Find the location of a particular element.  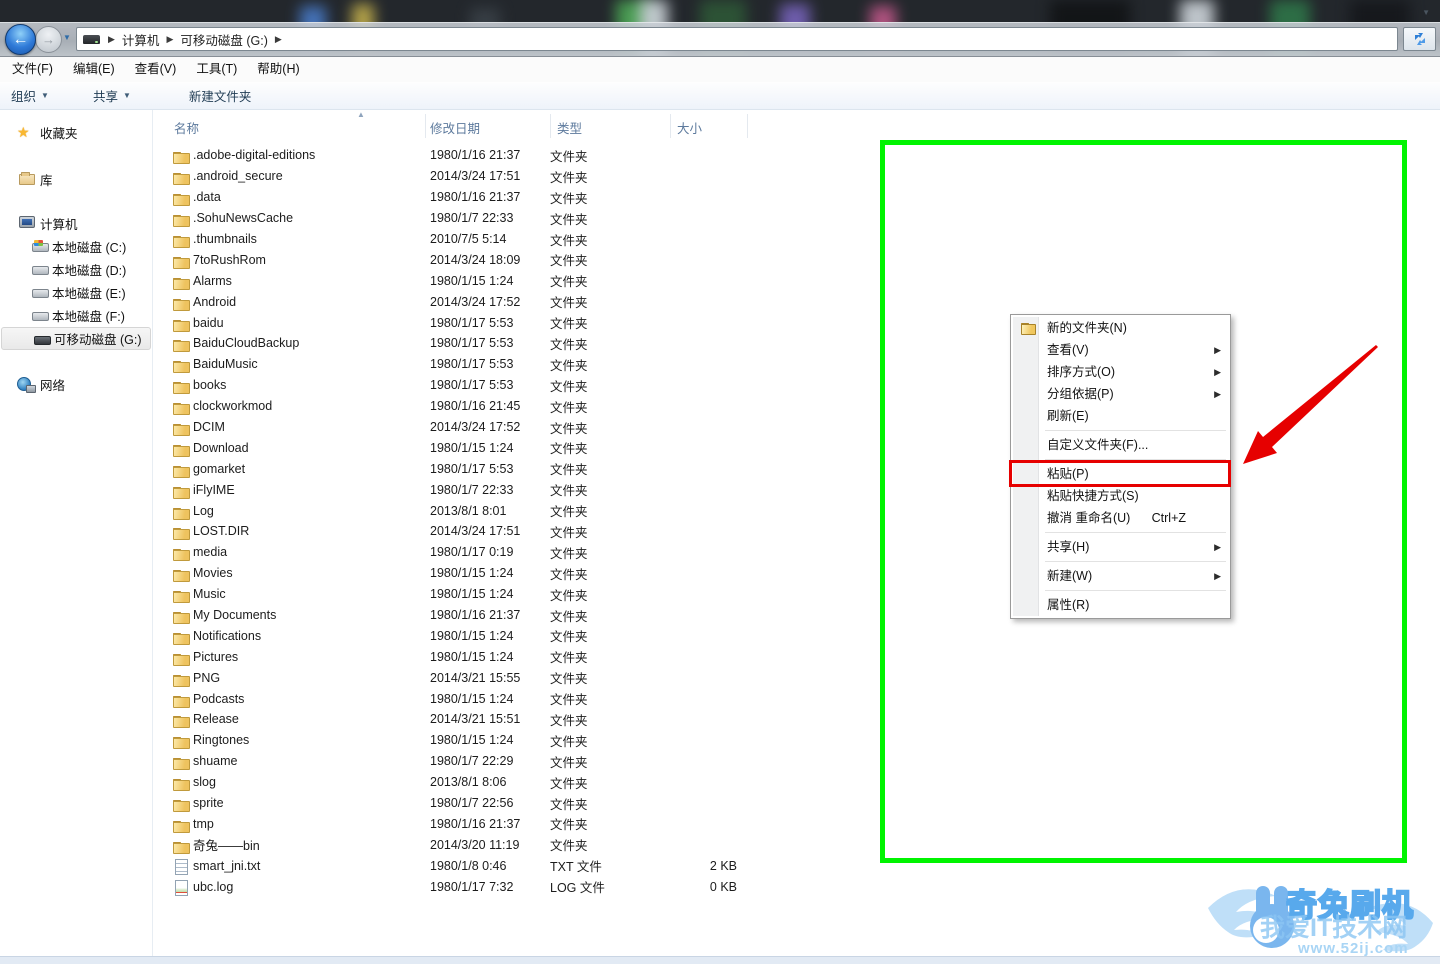

menu-item: 编辑(E) is located at coordinates (94, 69).